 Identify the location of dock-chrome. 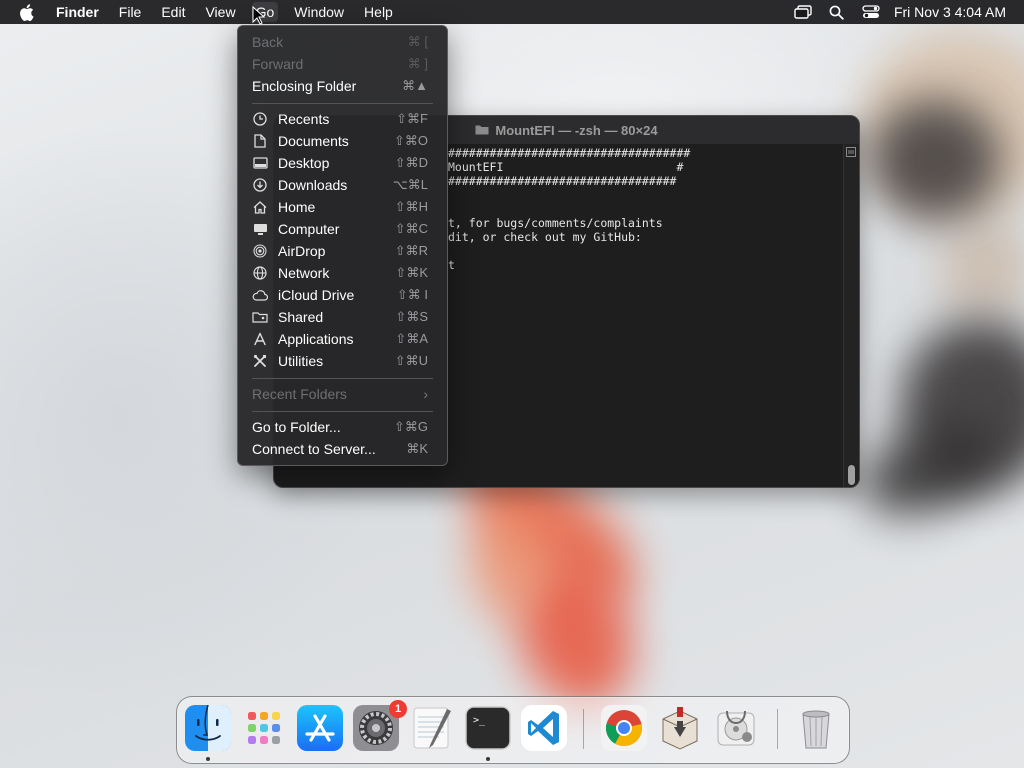
(624, 728).